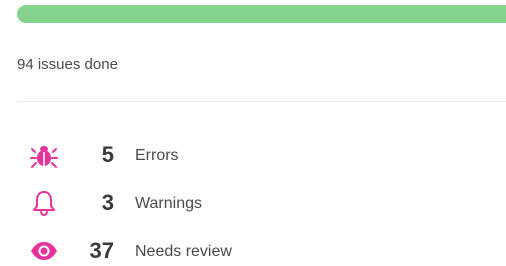  Describe the element at coordinates (157, 155) in the screenshot. I see `errors-label: Errors` at that location.